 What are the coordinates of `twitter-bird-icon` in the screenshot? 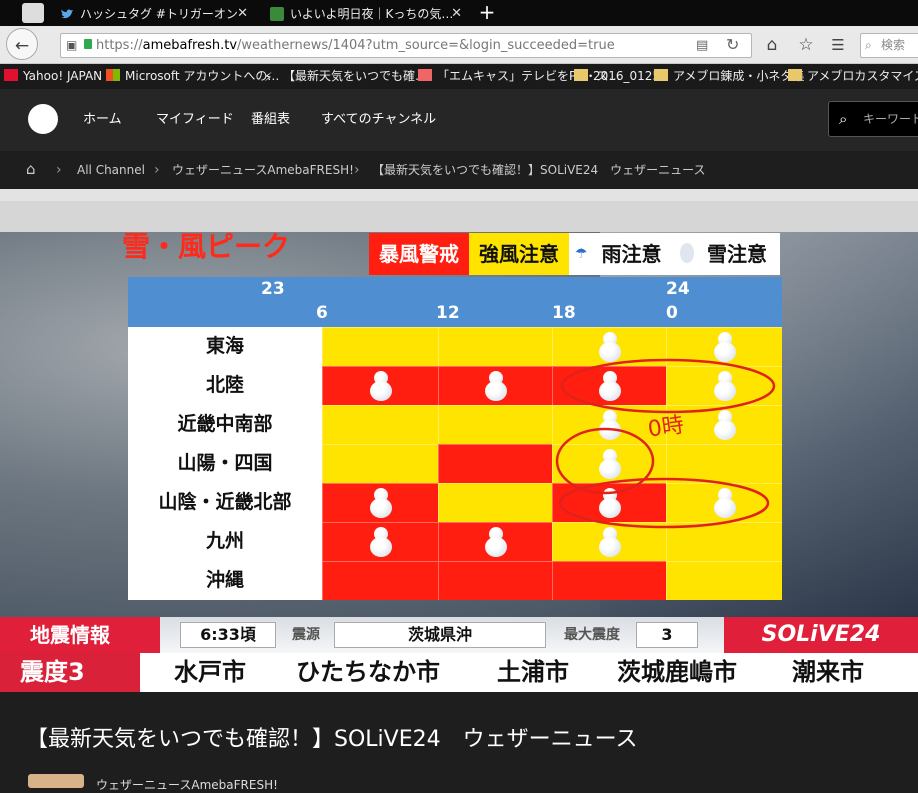 It's located at (67, 14).